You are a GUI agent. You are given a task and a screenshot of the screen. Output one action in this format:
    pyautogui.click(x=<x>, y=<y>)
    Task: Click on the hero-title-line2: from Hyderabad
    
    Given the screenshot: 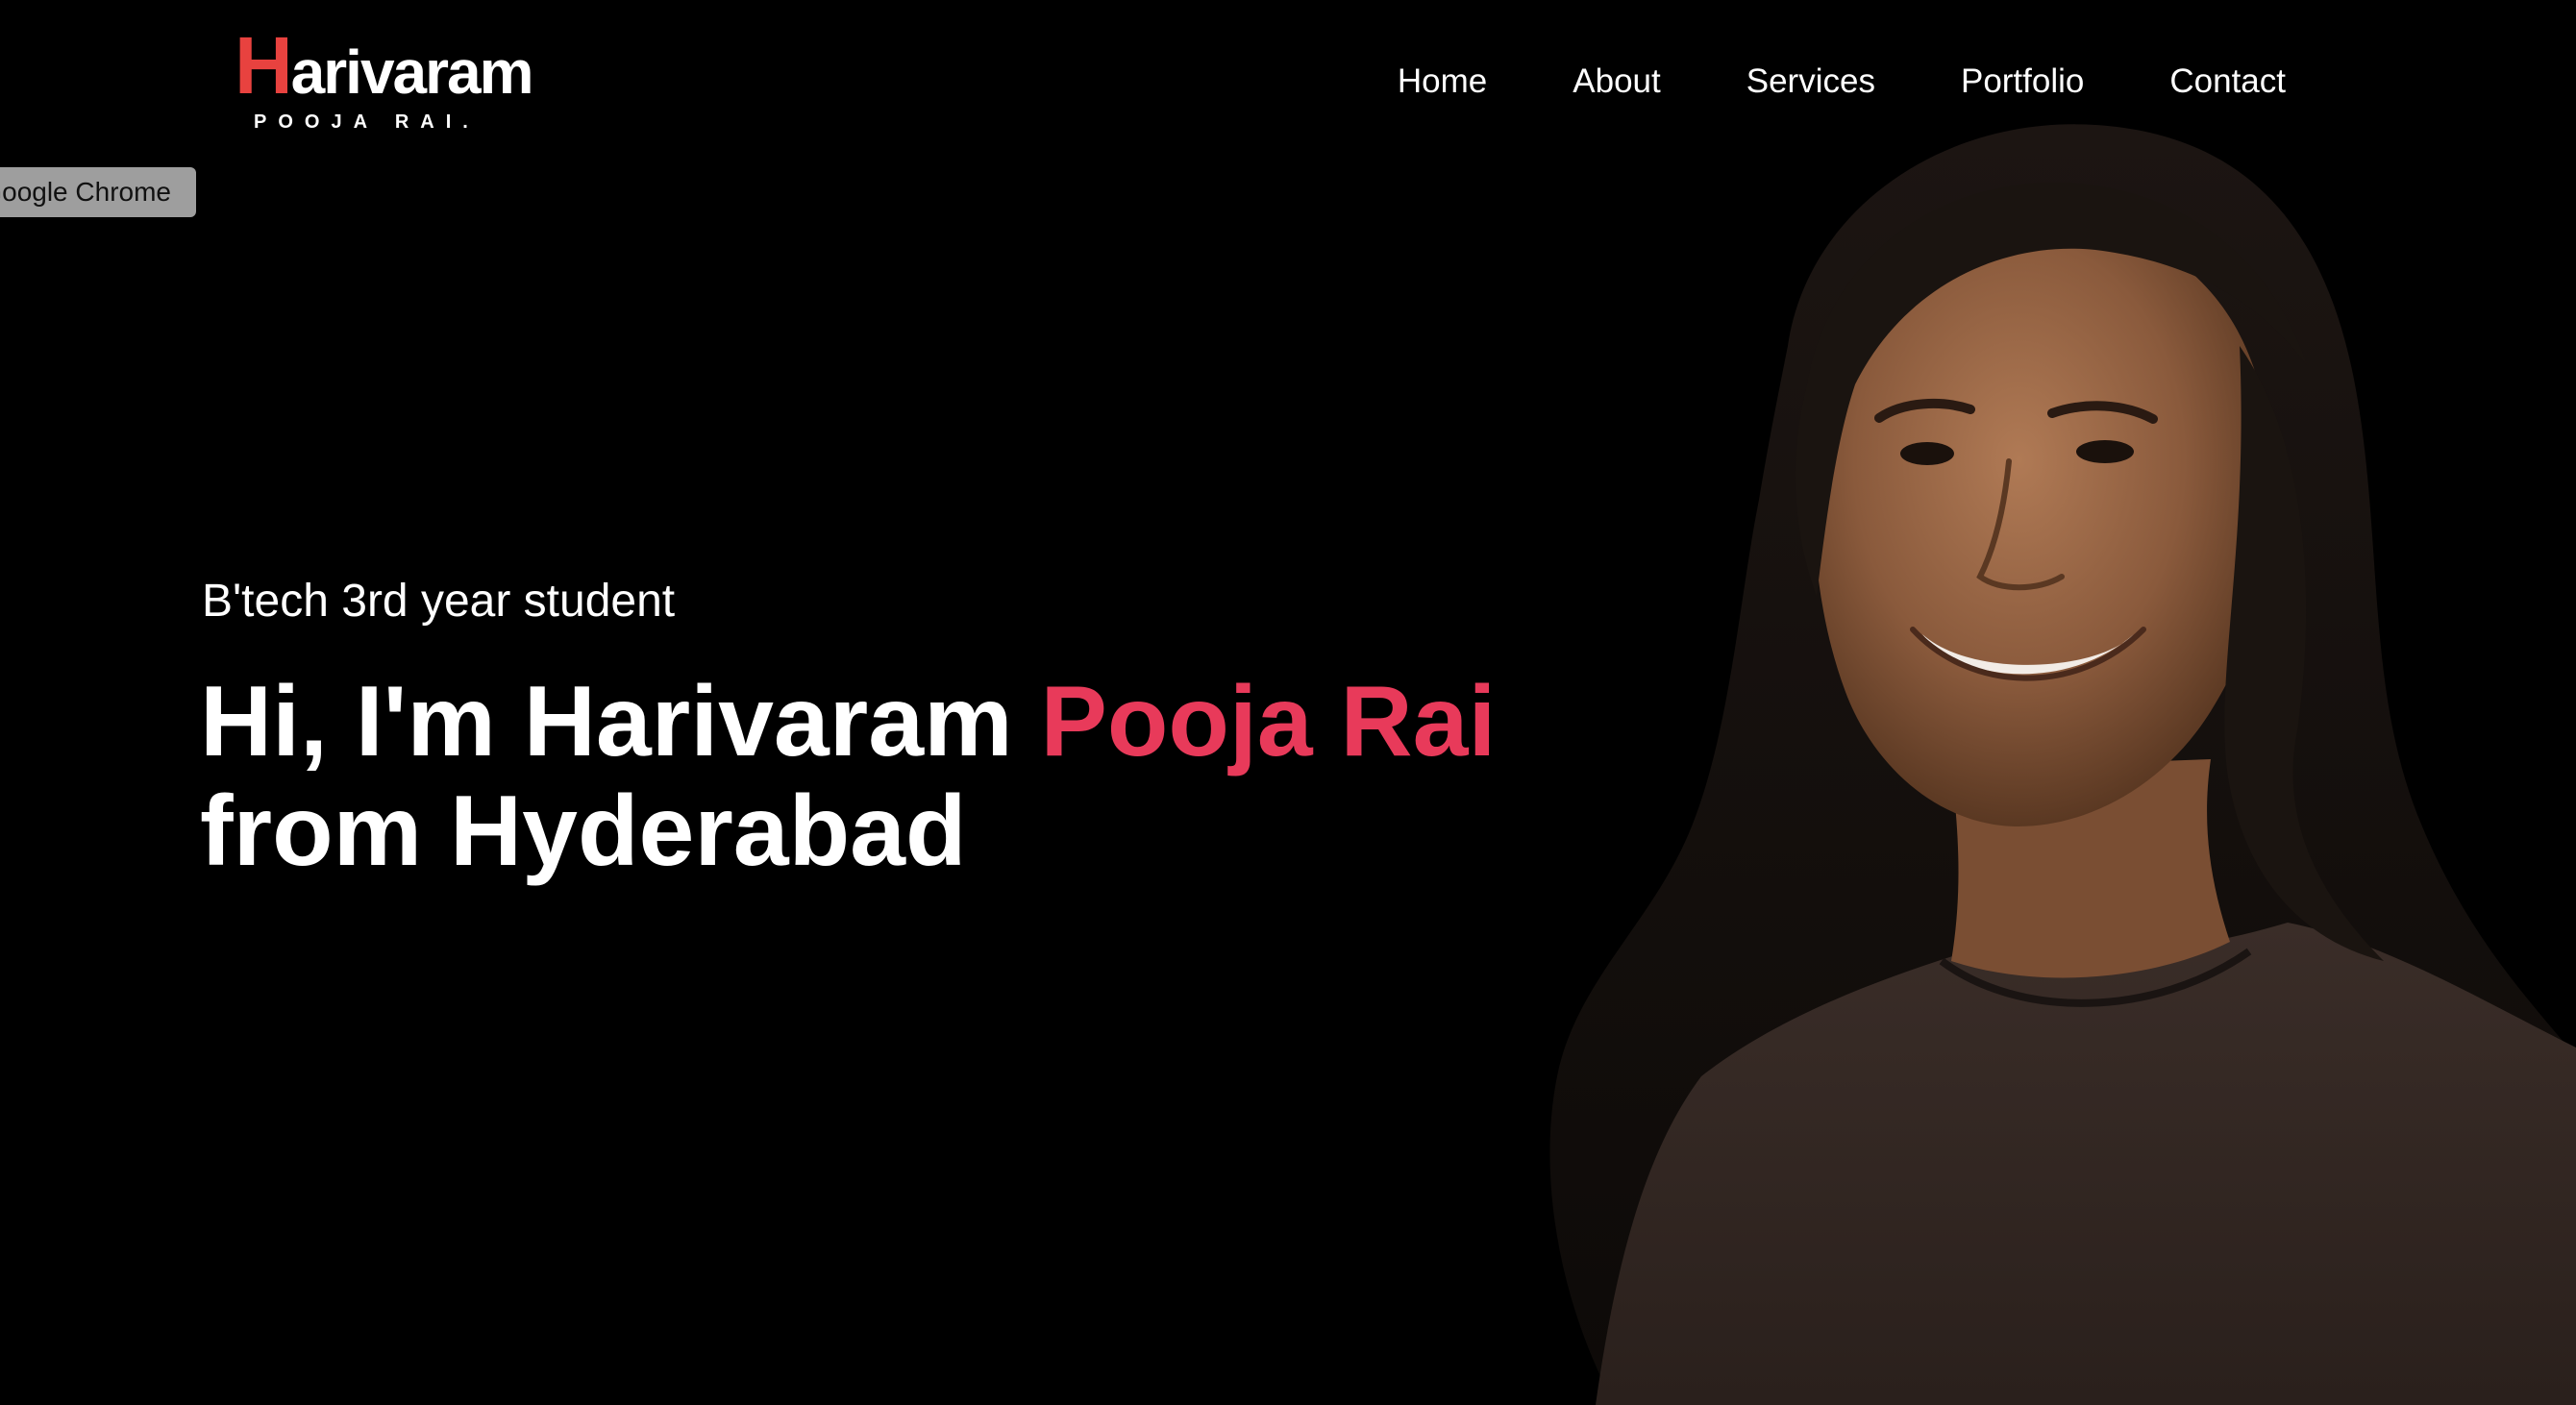 What is the action you would take?
    pyautogui.click(x=583, y=832)
    